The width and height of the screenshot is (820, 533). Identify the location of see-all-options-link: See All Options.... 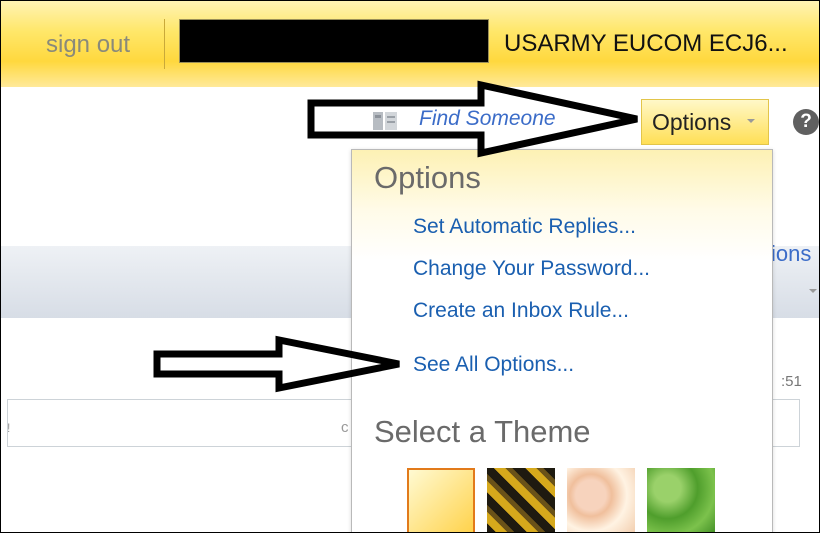
(493, 365).